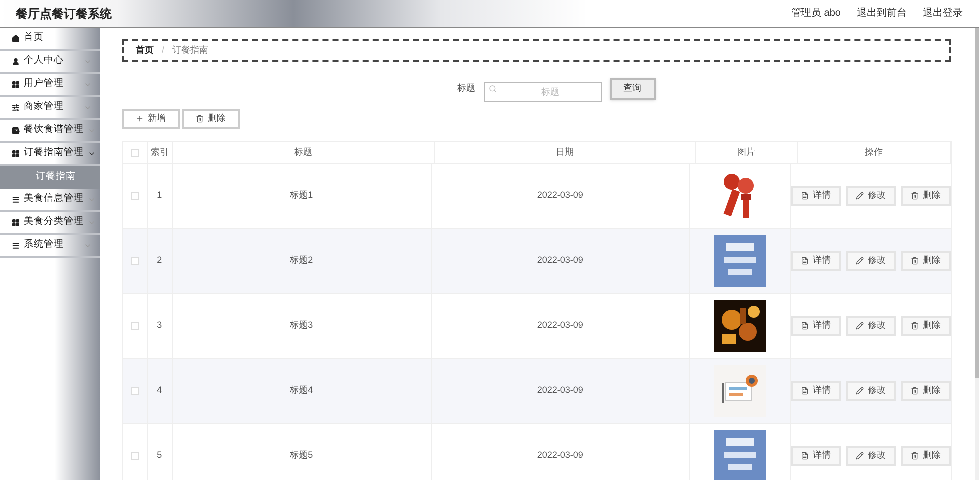  Describe the element at coordinates (16, 108) in the screenshot. I see `sliders-icon` at that location.